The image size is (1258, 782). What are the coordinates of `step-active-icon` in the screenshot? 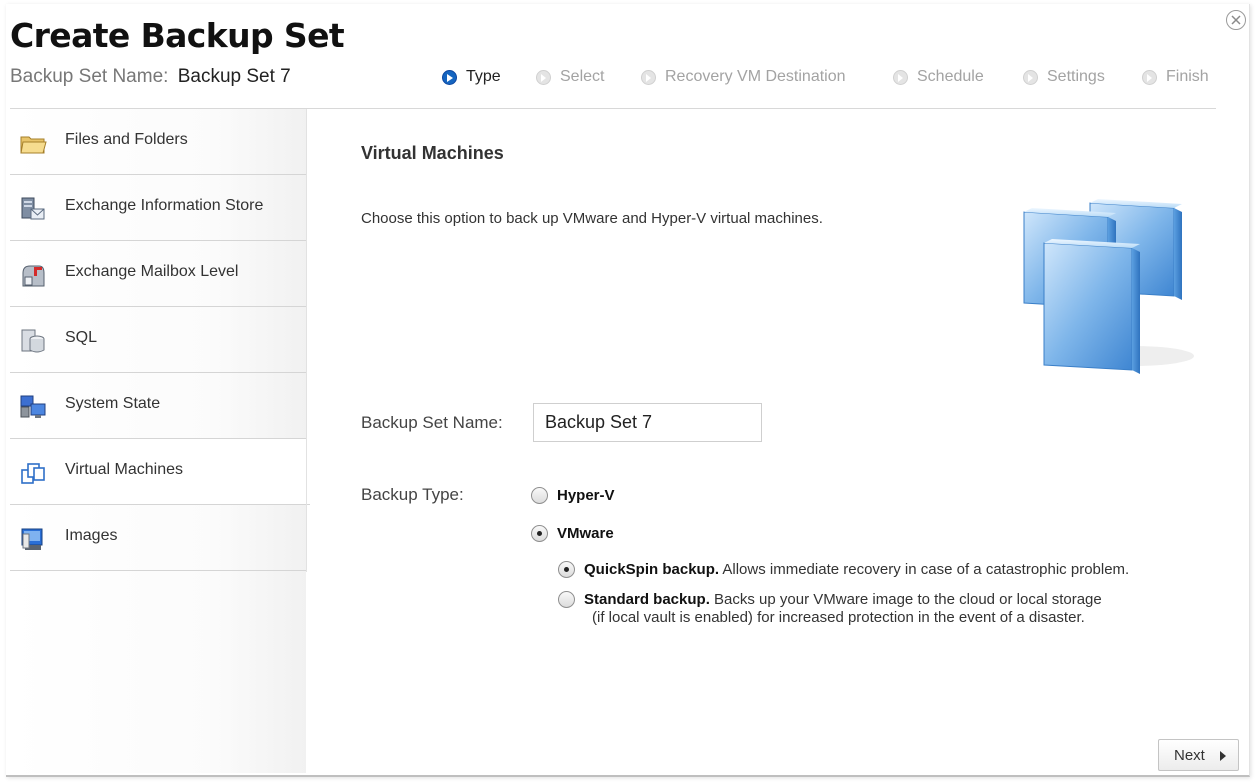 It's located at (449, 77).